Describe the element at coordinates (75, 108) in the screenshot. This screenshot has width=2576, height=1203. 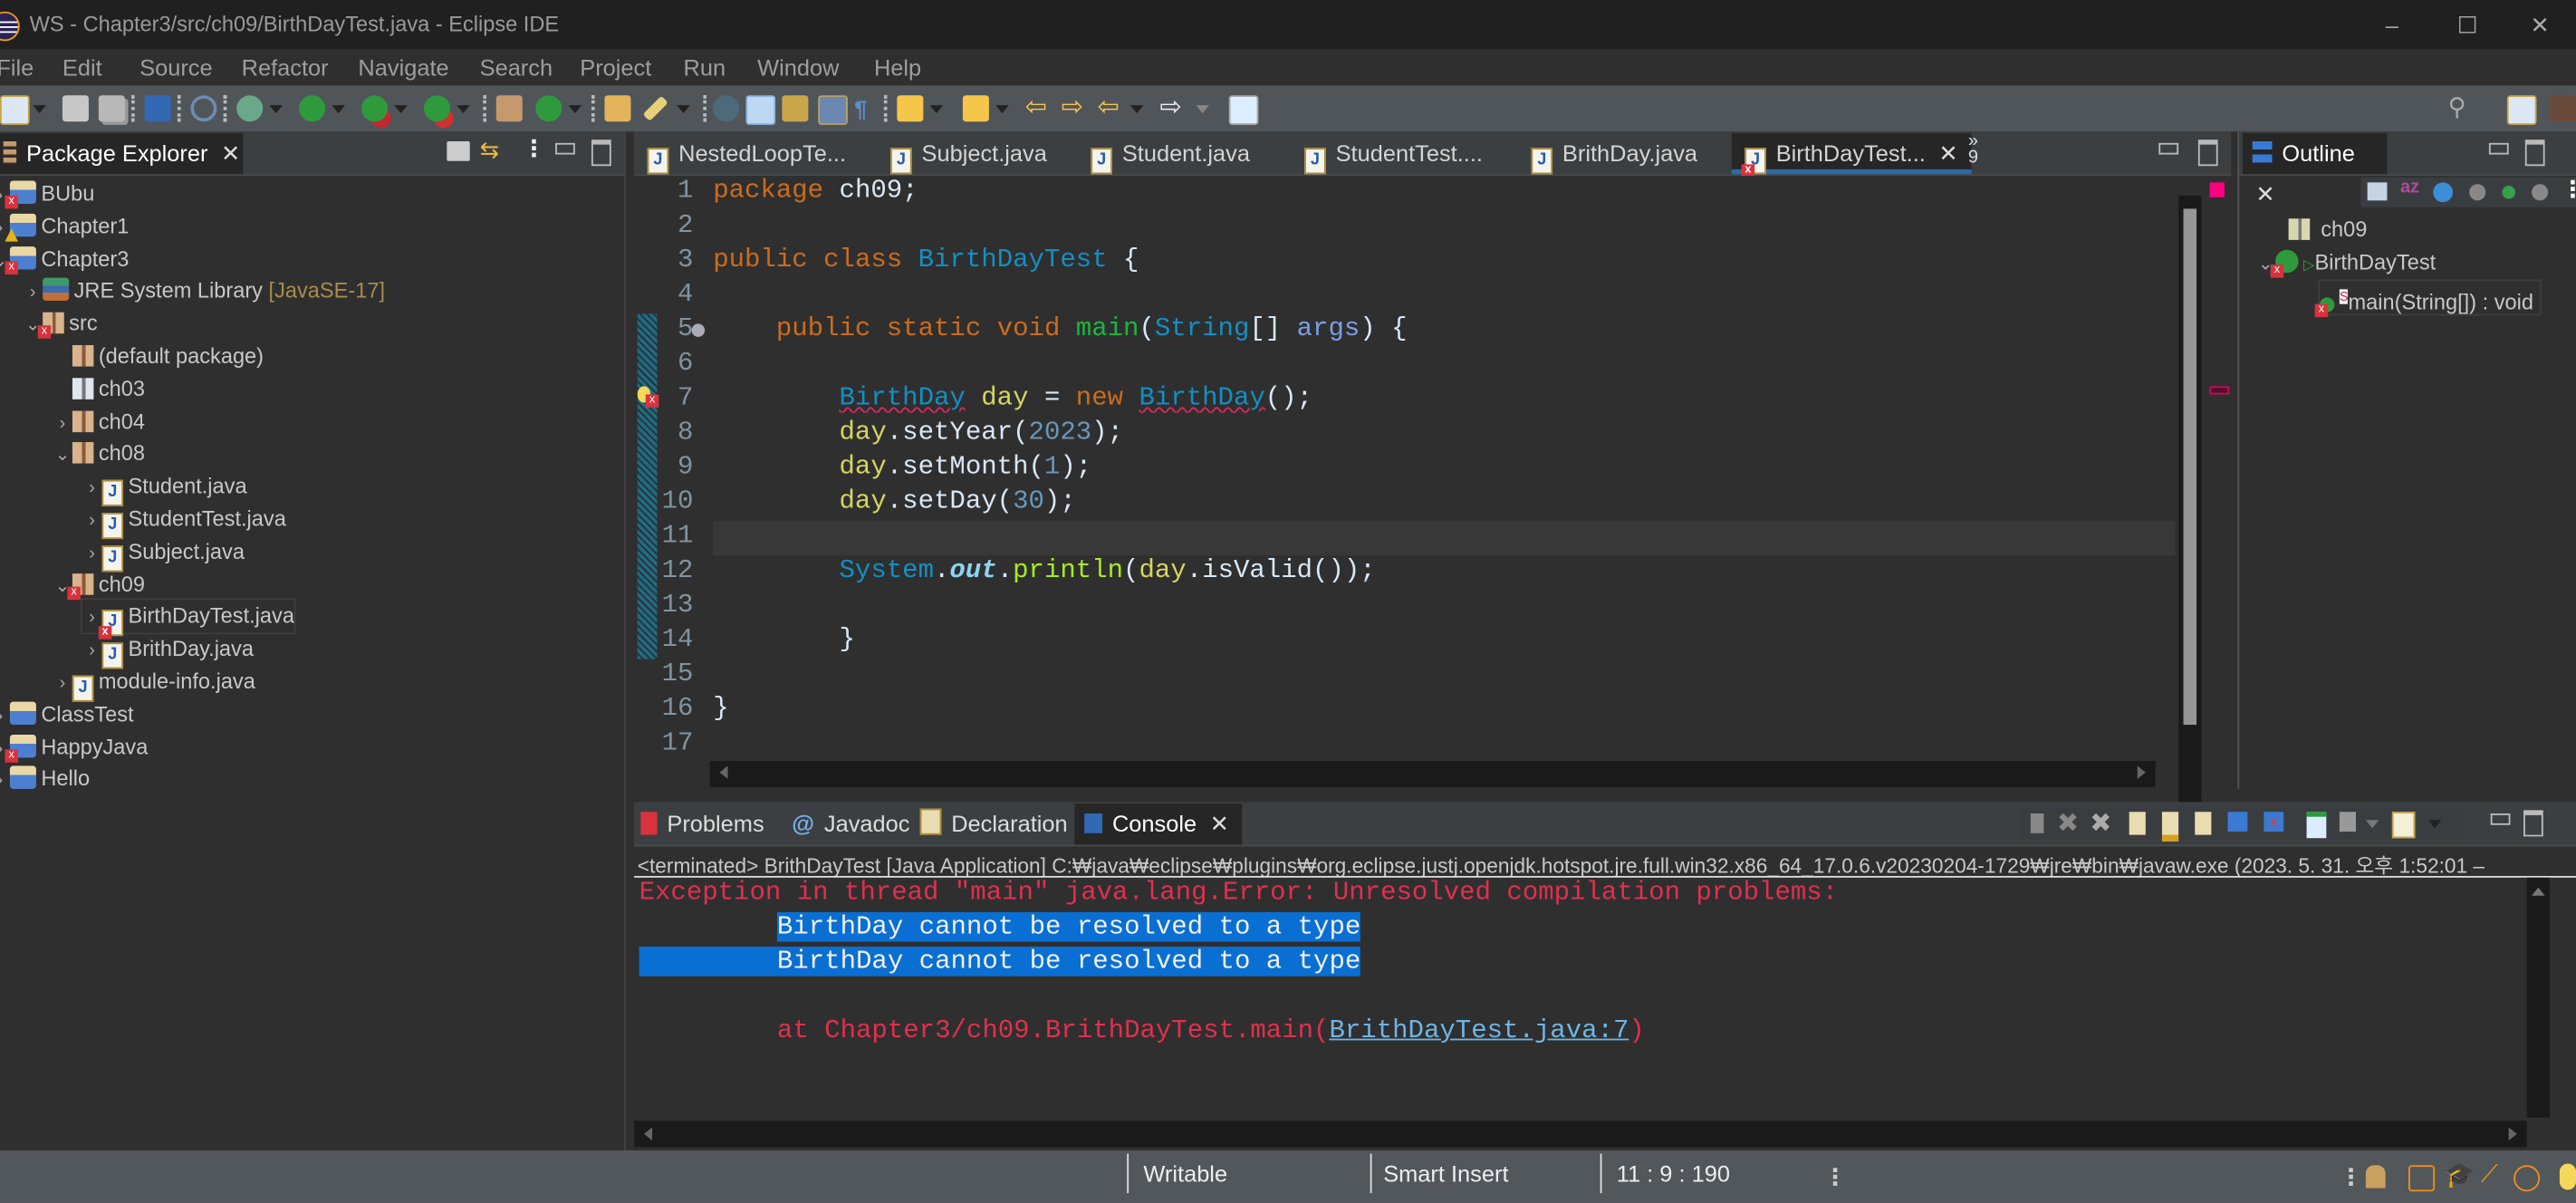
I see `save-icon` at that location.